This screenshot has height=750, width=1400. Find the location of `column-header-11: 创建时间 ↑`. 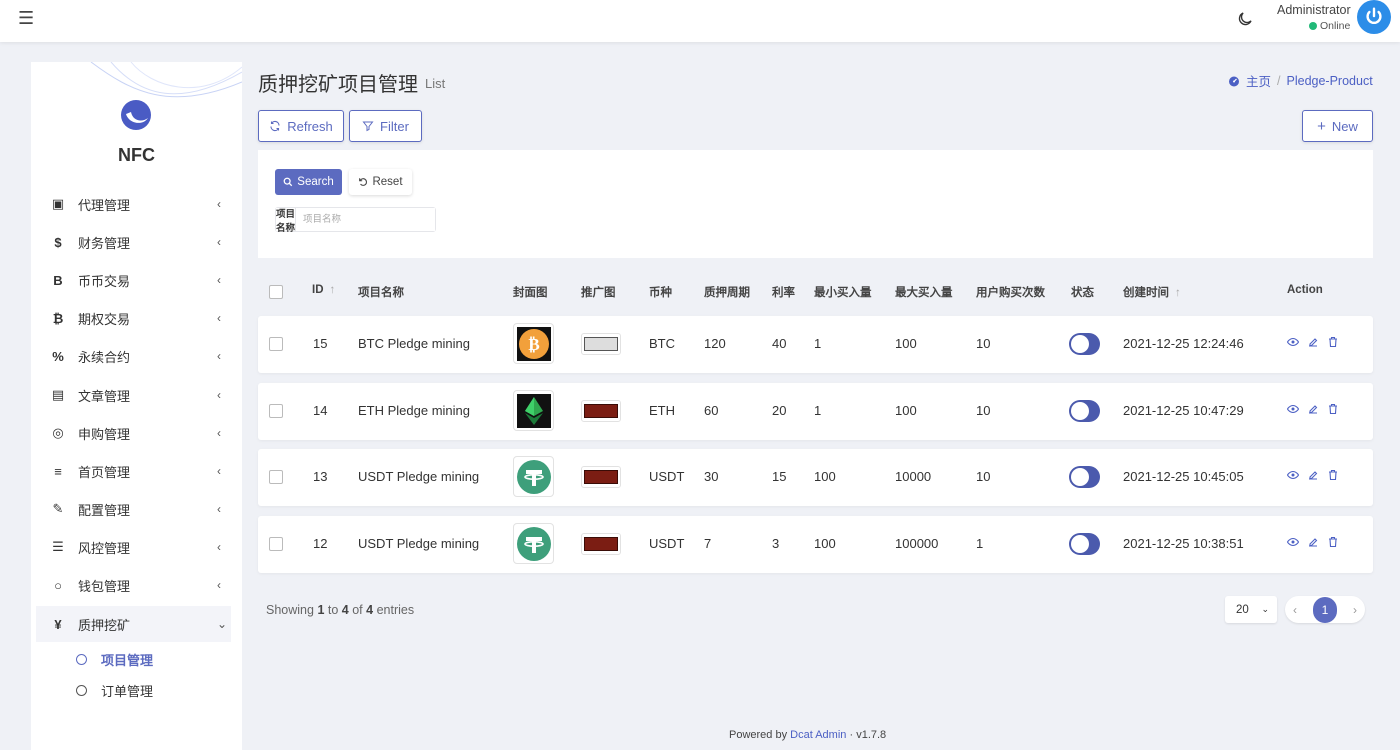

column-header-11: 创建时间 ↑ is located at coordinates (1152, 292).